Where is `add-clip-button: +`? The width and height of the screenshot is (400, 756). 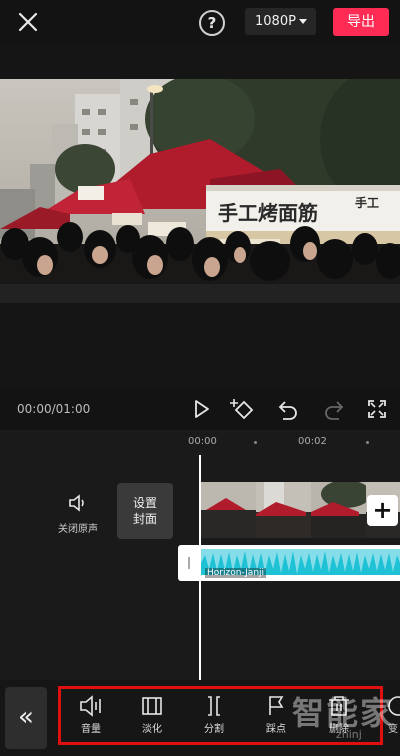 add-clip-button: + is located at coordinates (382, 510).